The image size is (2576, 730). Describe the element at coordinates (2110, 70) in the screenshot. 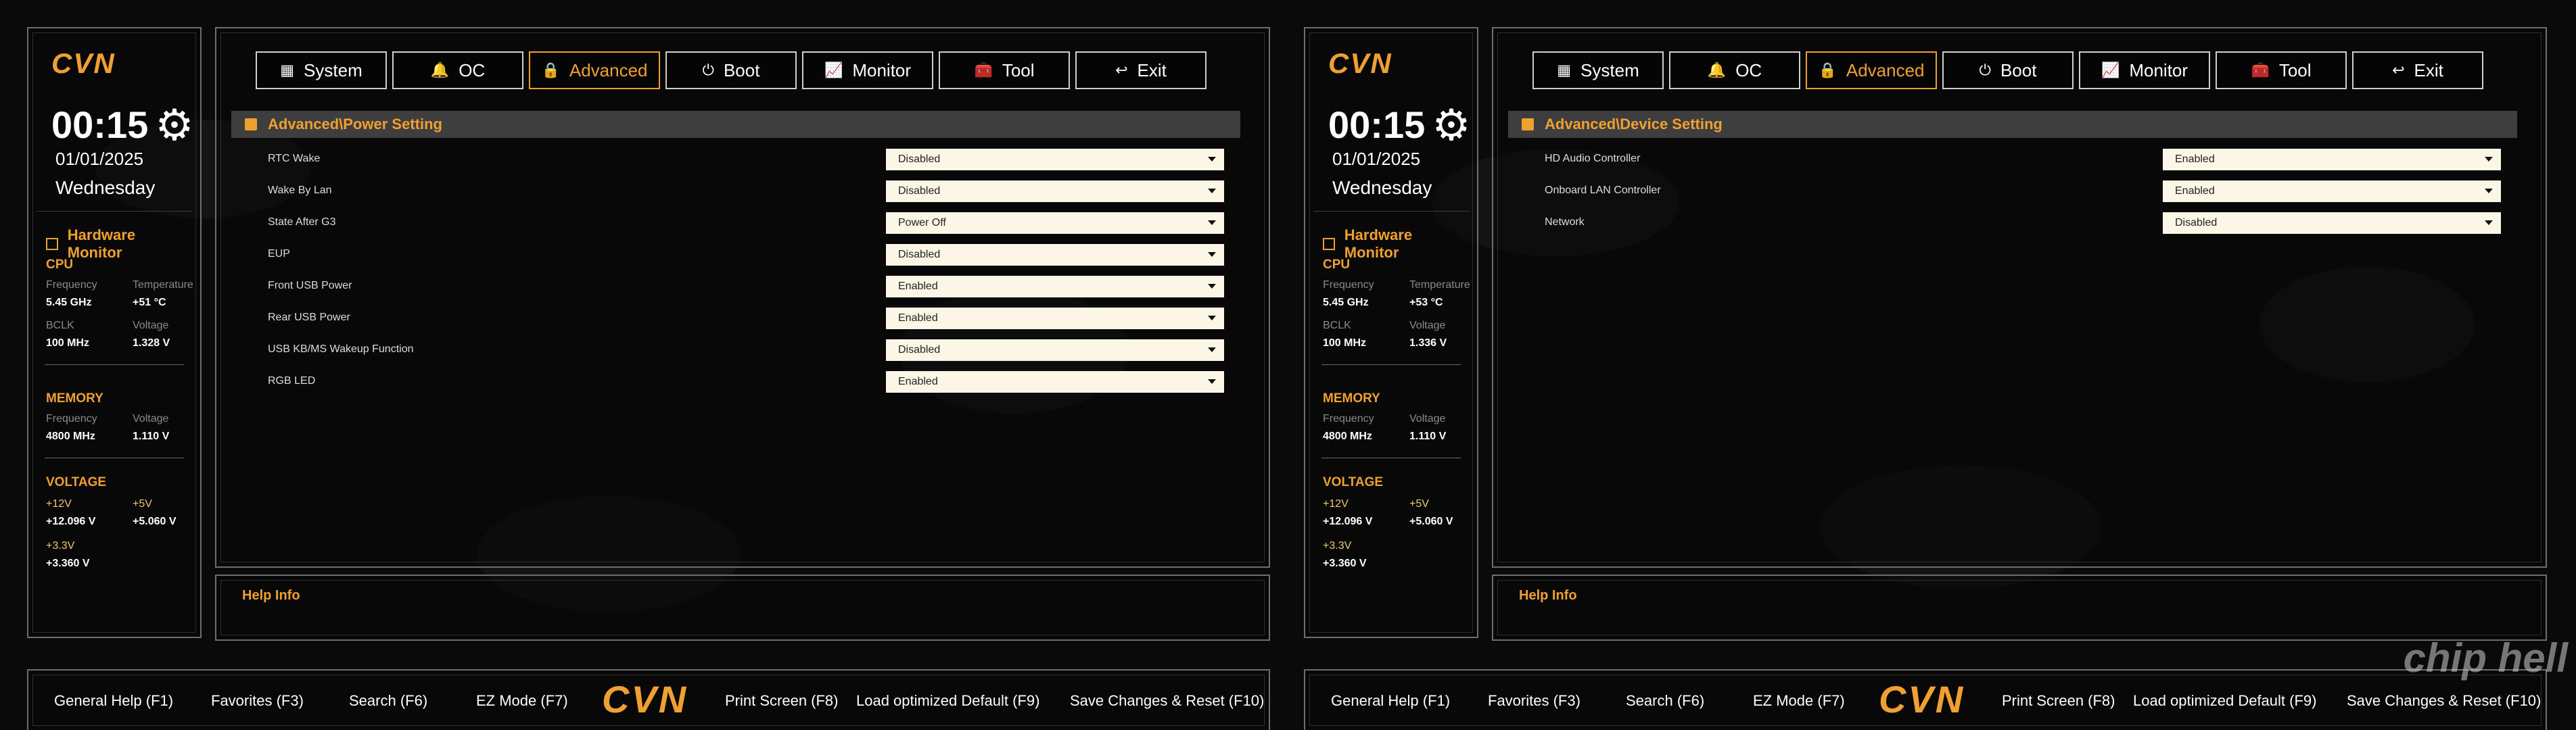

I see `monitor-icon: 📈` at that location.